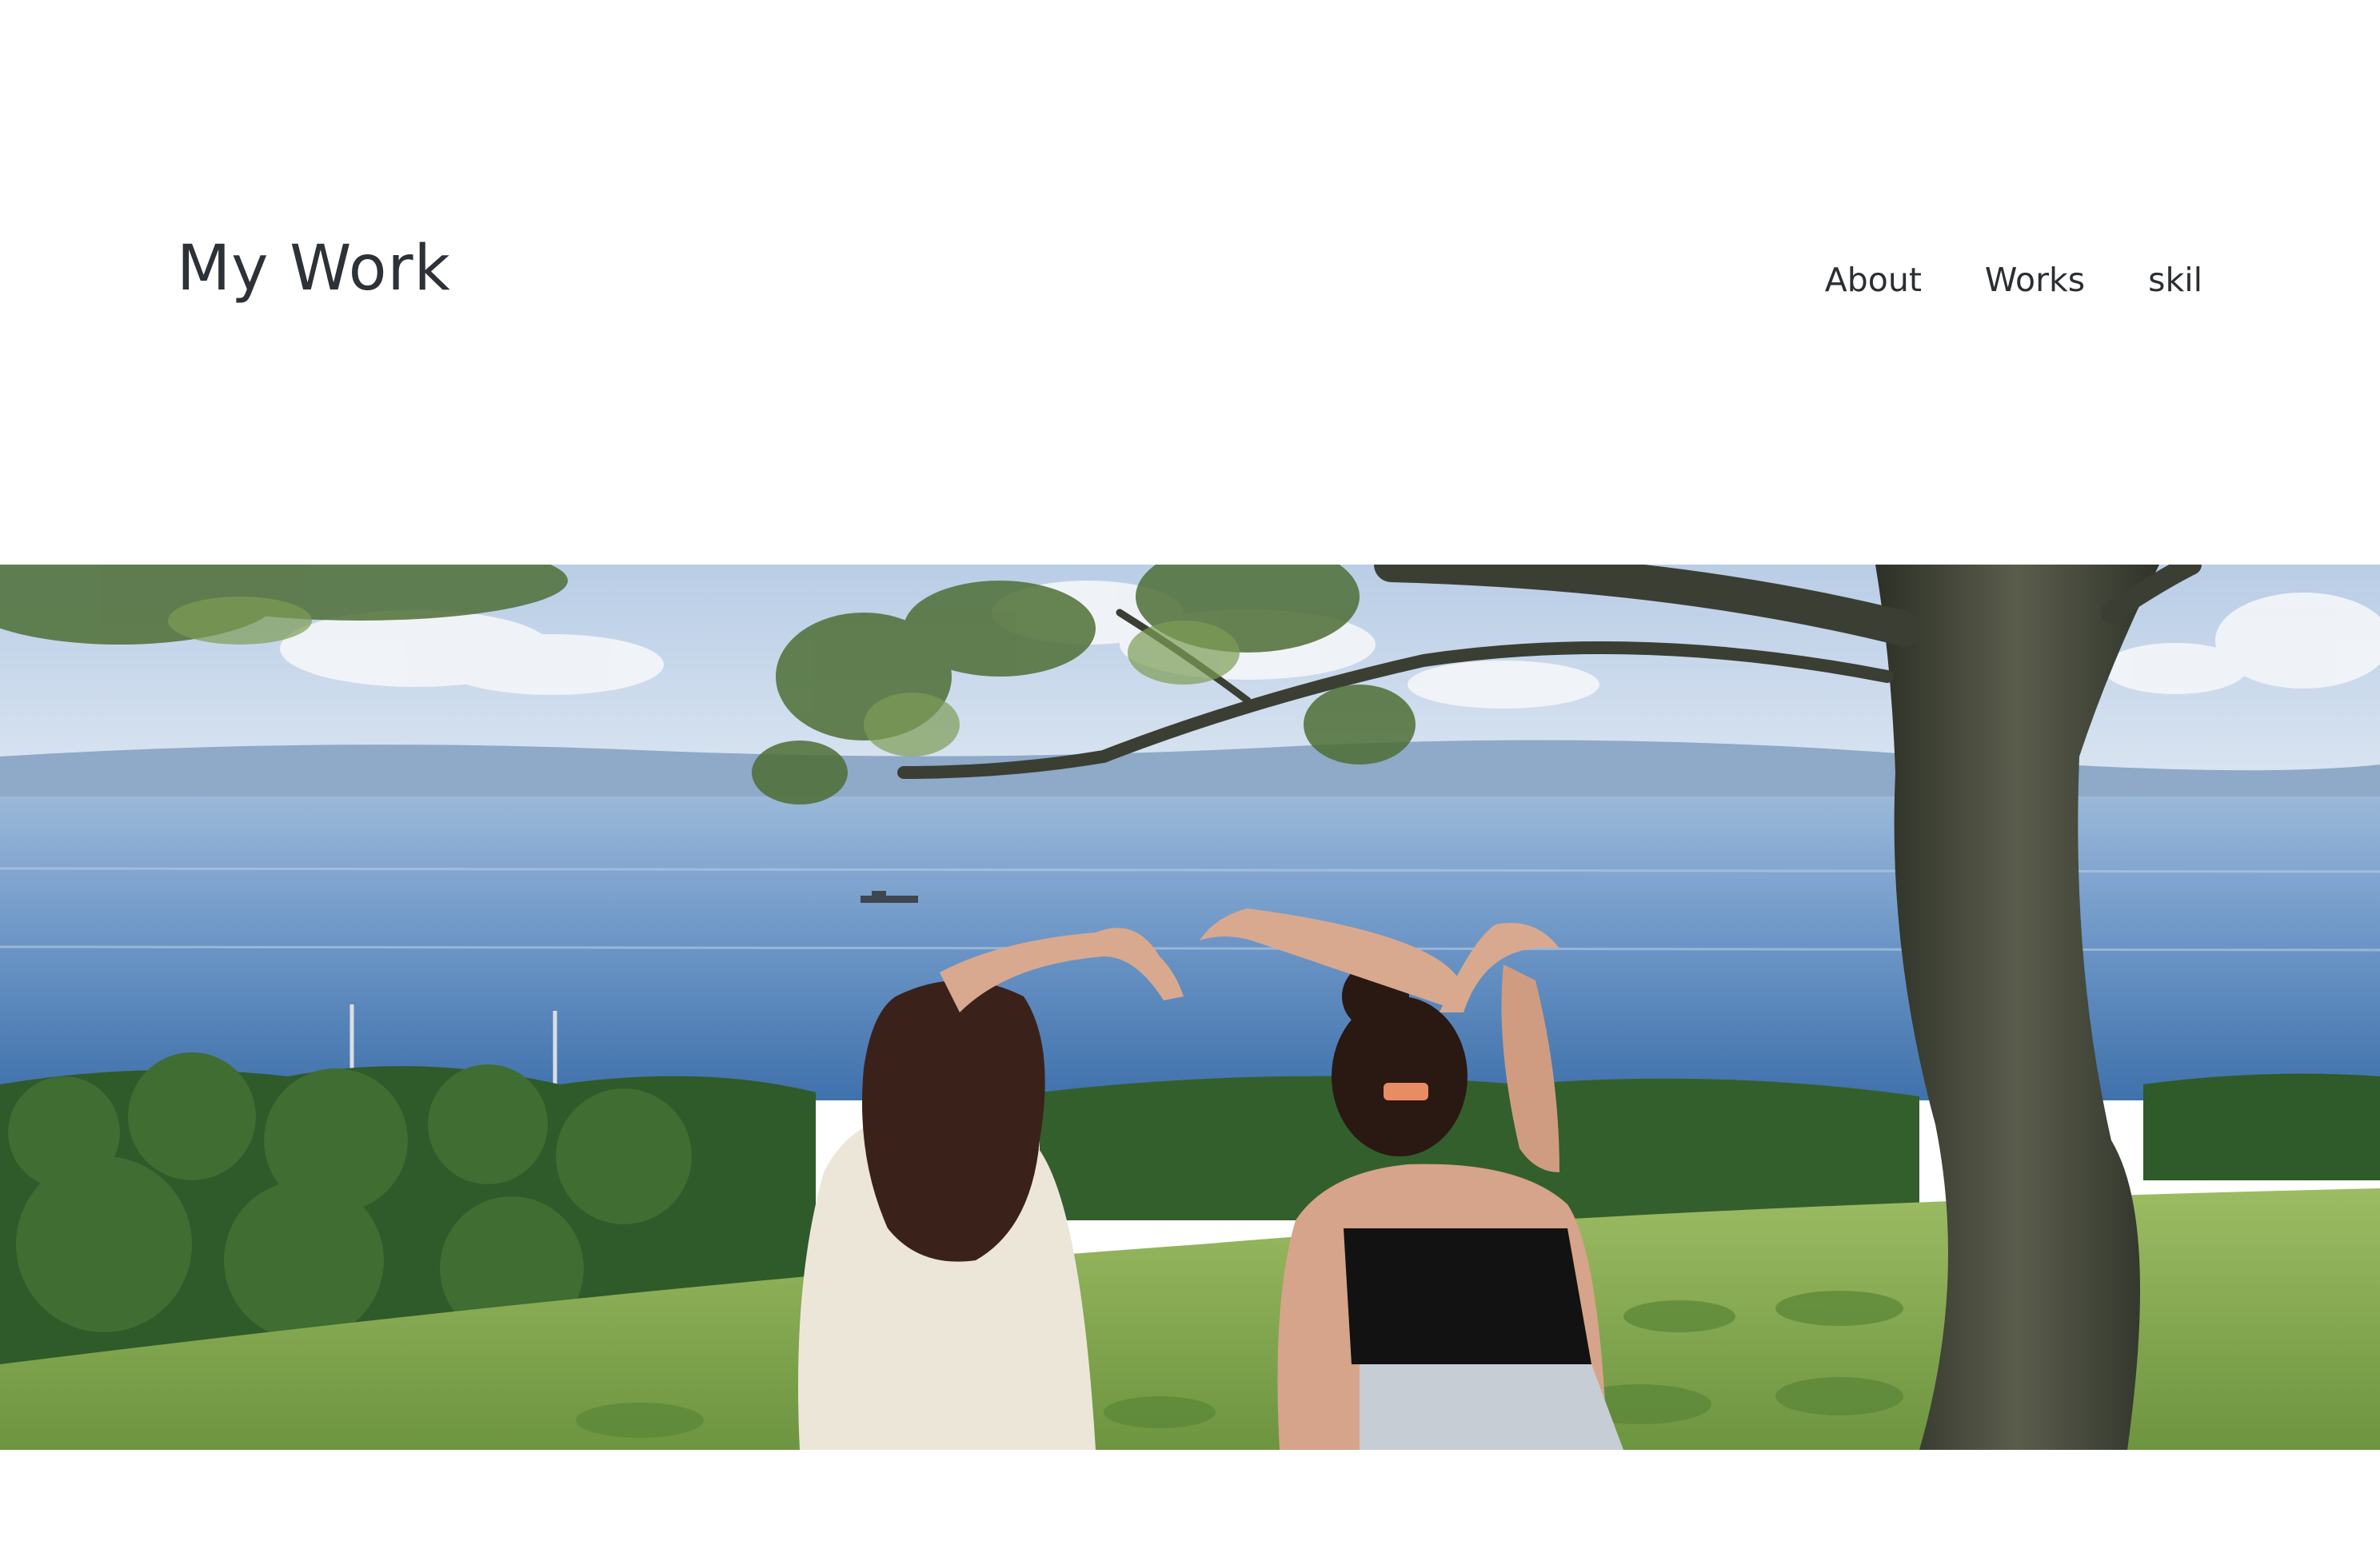 Image resolution: width=2380 pixels, height=1549 pixels. What do you see at coordinates (2035, 280) in the screenshot?
I see `nav-link-works: Works` at bounding box center [2035, 280].